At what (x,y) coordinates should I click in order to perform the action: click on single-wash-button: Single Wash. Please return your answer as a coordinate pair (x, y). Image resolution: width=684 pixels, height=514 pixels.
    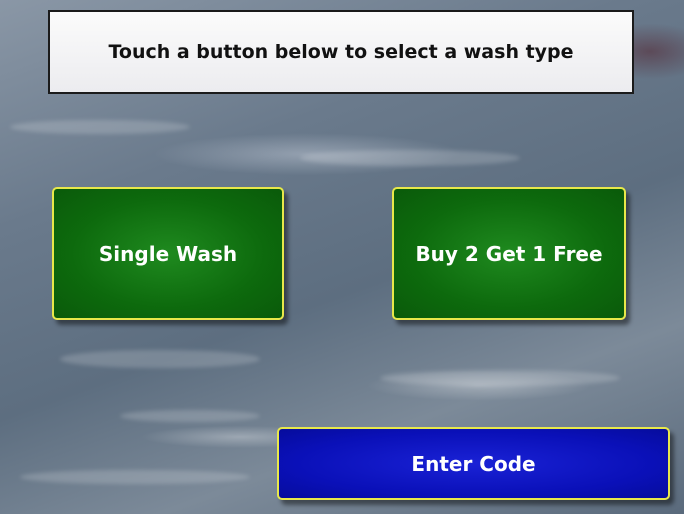
    Looking at the image, I should click on (168, 253).